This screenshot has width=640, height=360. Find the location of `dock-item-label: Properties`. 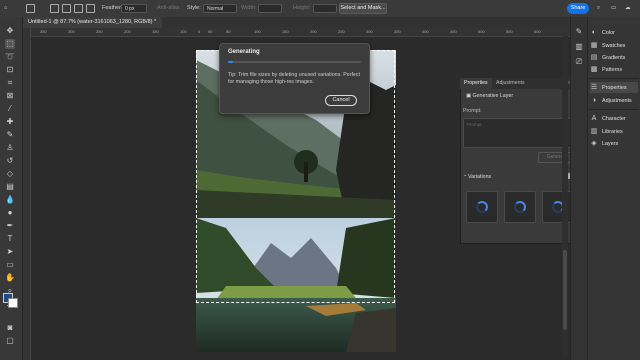

dock-item-label: Properties is located at coordinates (614, 88).